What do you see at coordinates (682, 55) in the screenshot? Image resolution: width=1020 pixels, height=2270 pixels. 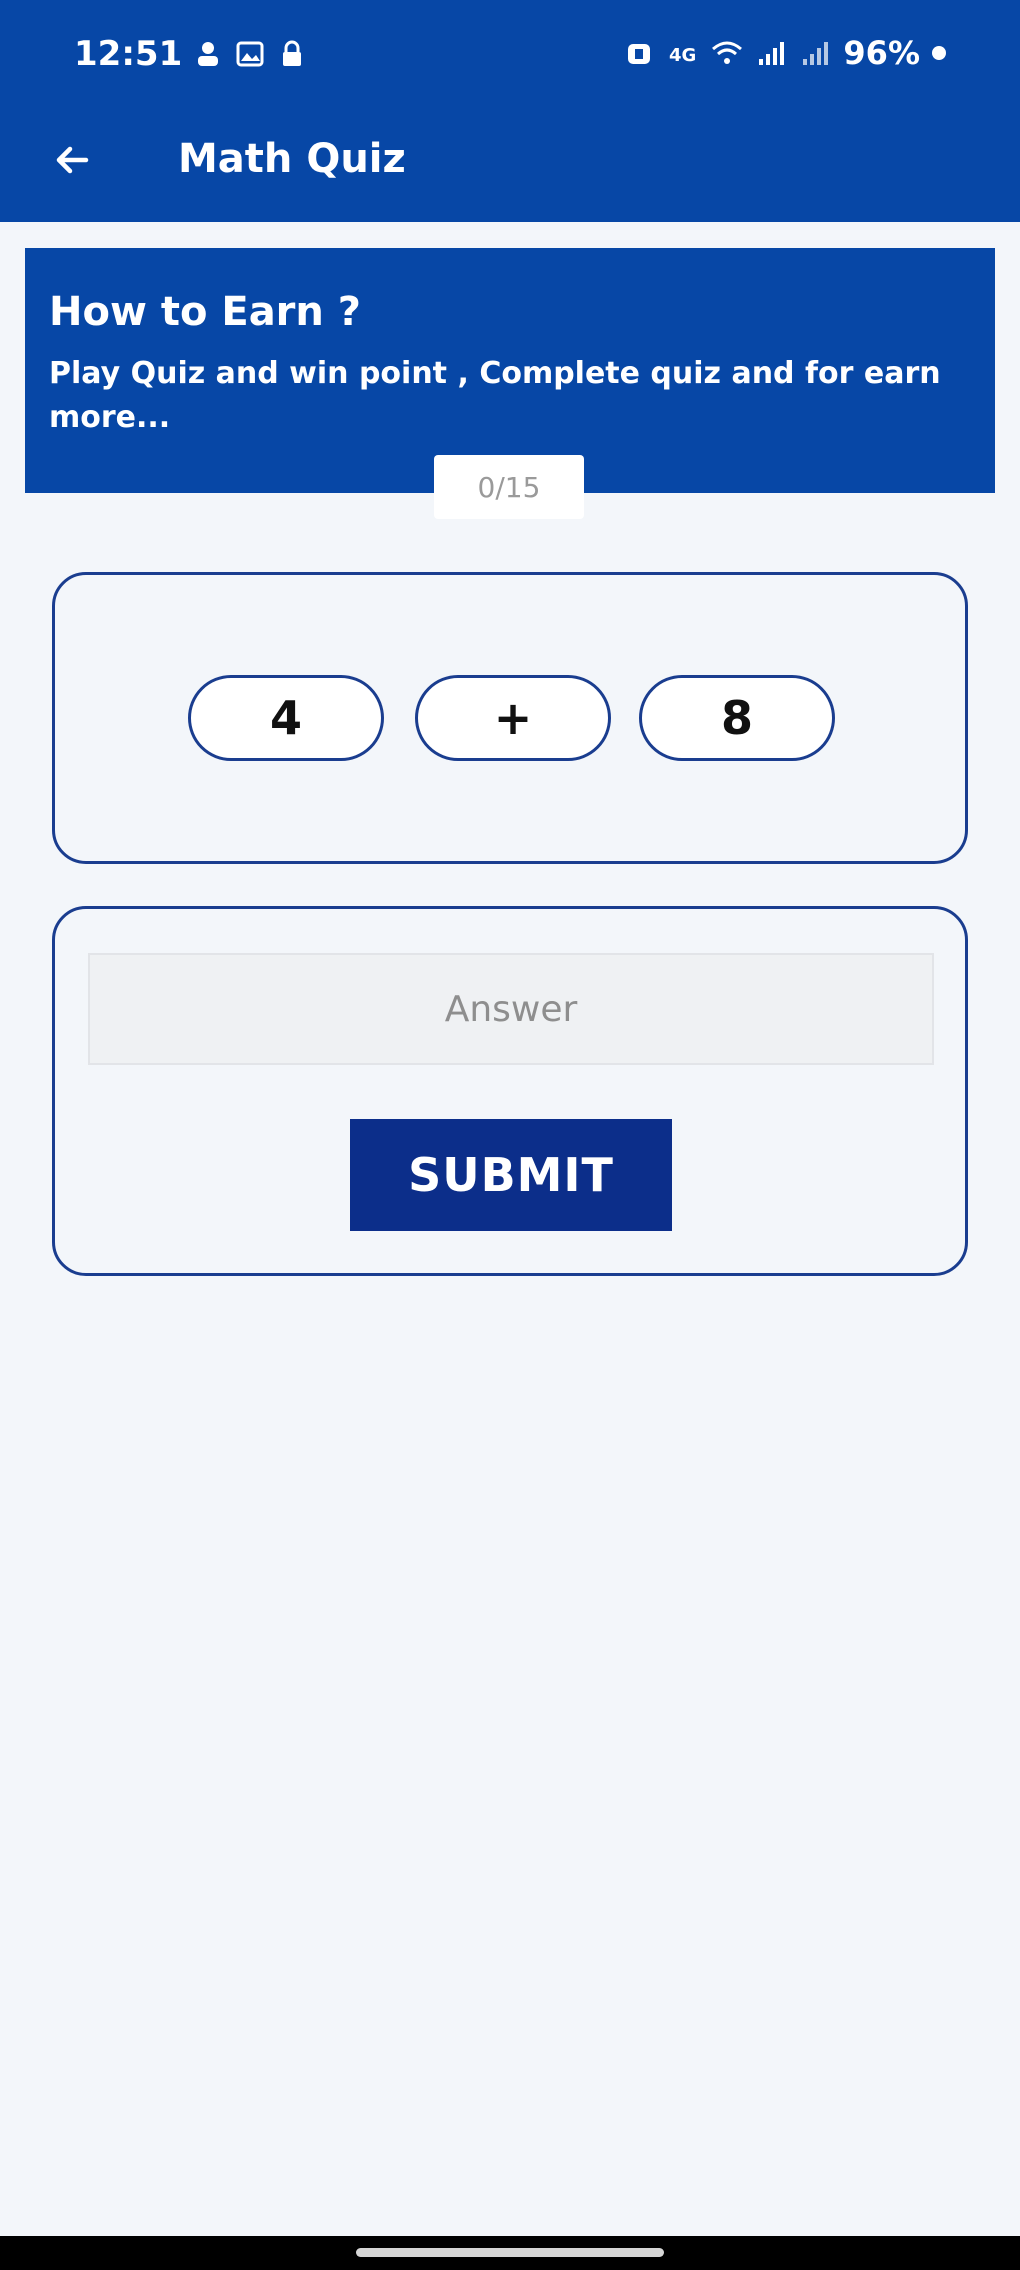 I see `svg-text: 4G` at bounding box center [682, 55].